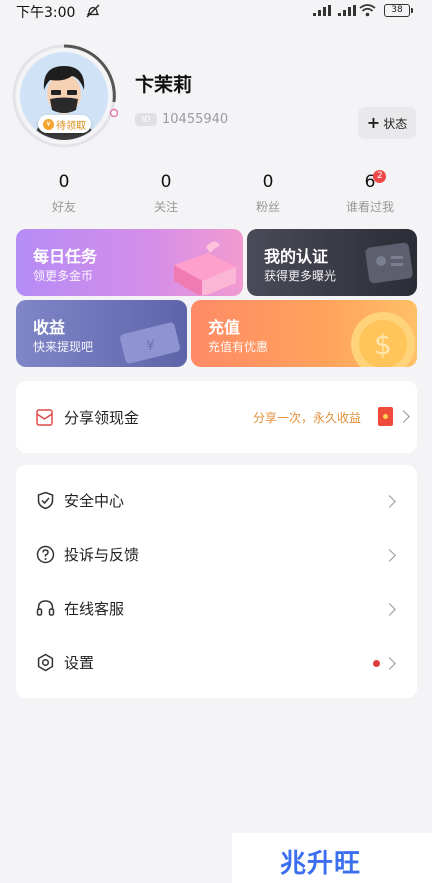 The height and width of the screenshot is (883, 432). What do you see at coordinates (45, 554) in the screenshot?
I see `question-icon` at bounding box center [45, 554].